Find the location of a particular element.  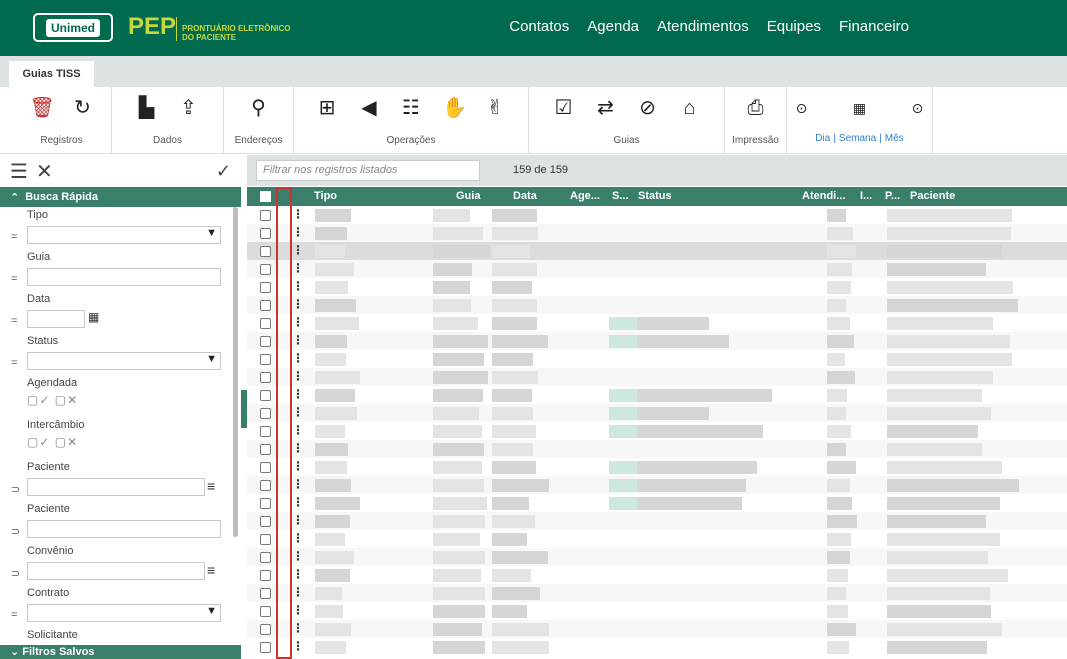

document-chart-icon: ▙ is located at coordinates (147, 108).